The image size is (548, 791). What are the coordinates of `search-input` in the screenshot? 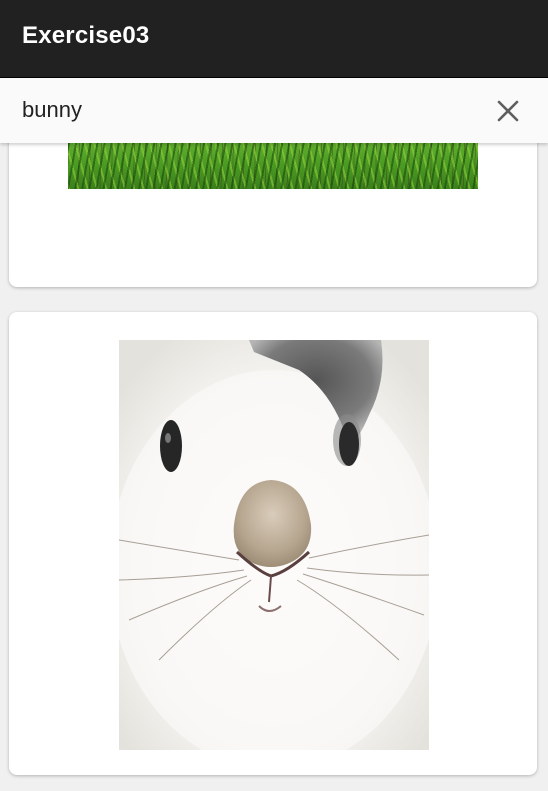 It's located at (242, 110).